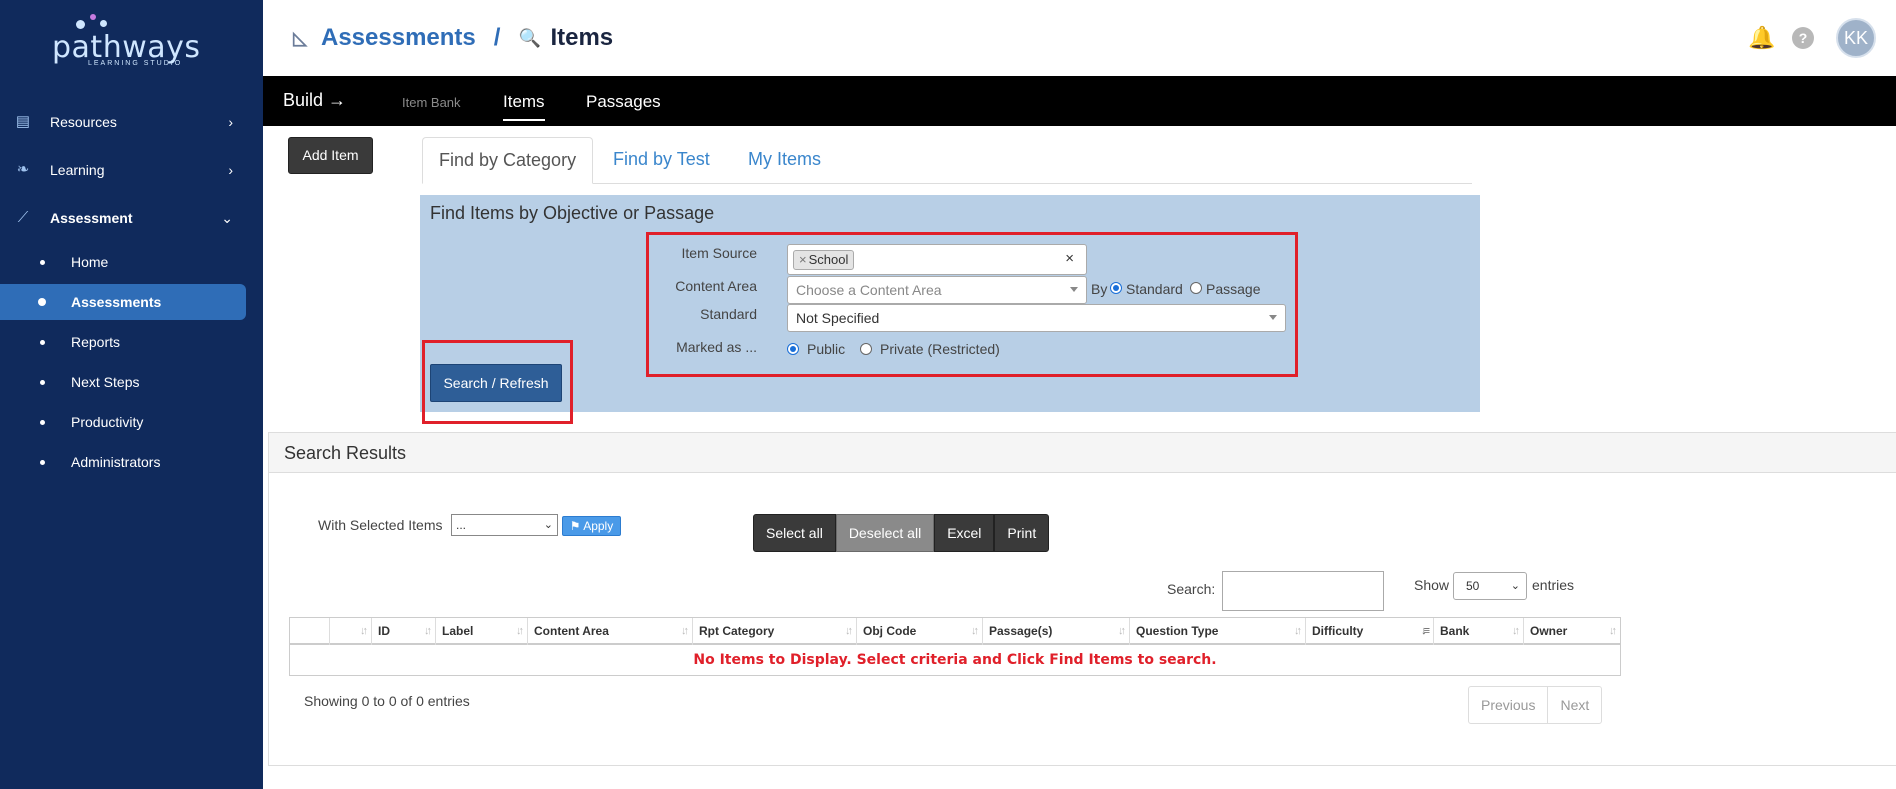 The image size is (1896, 789). I want to click on column-header-rpt-category: Rpt Category ↓↑, so click(775, 631).